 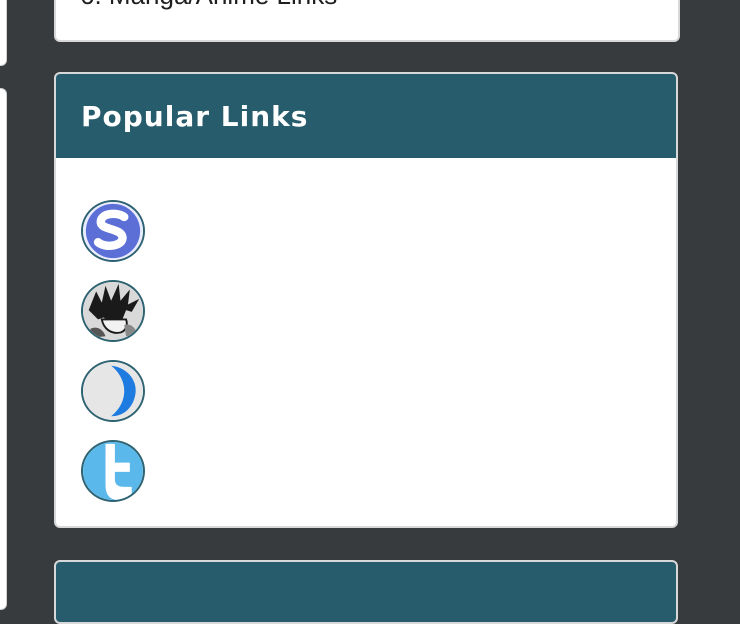 I want to click on widget-header: Popular Links, so click(x=366, y=116).